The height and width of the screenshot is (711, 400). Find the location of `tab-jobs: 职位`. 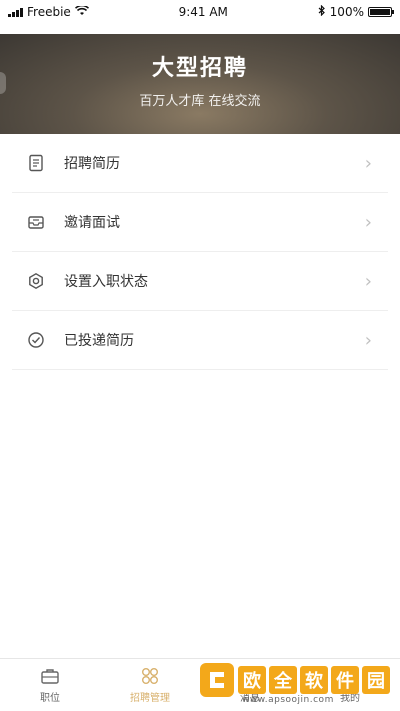

tab-jobs: 职位 is located at coordinates (50, 685).